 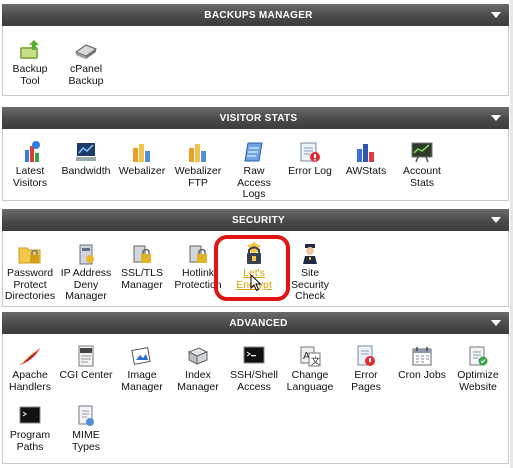 I want to click on bandwidth-icon, so click(x=86, y=152).